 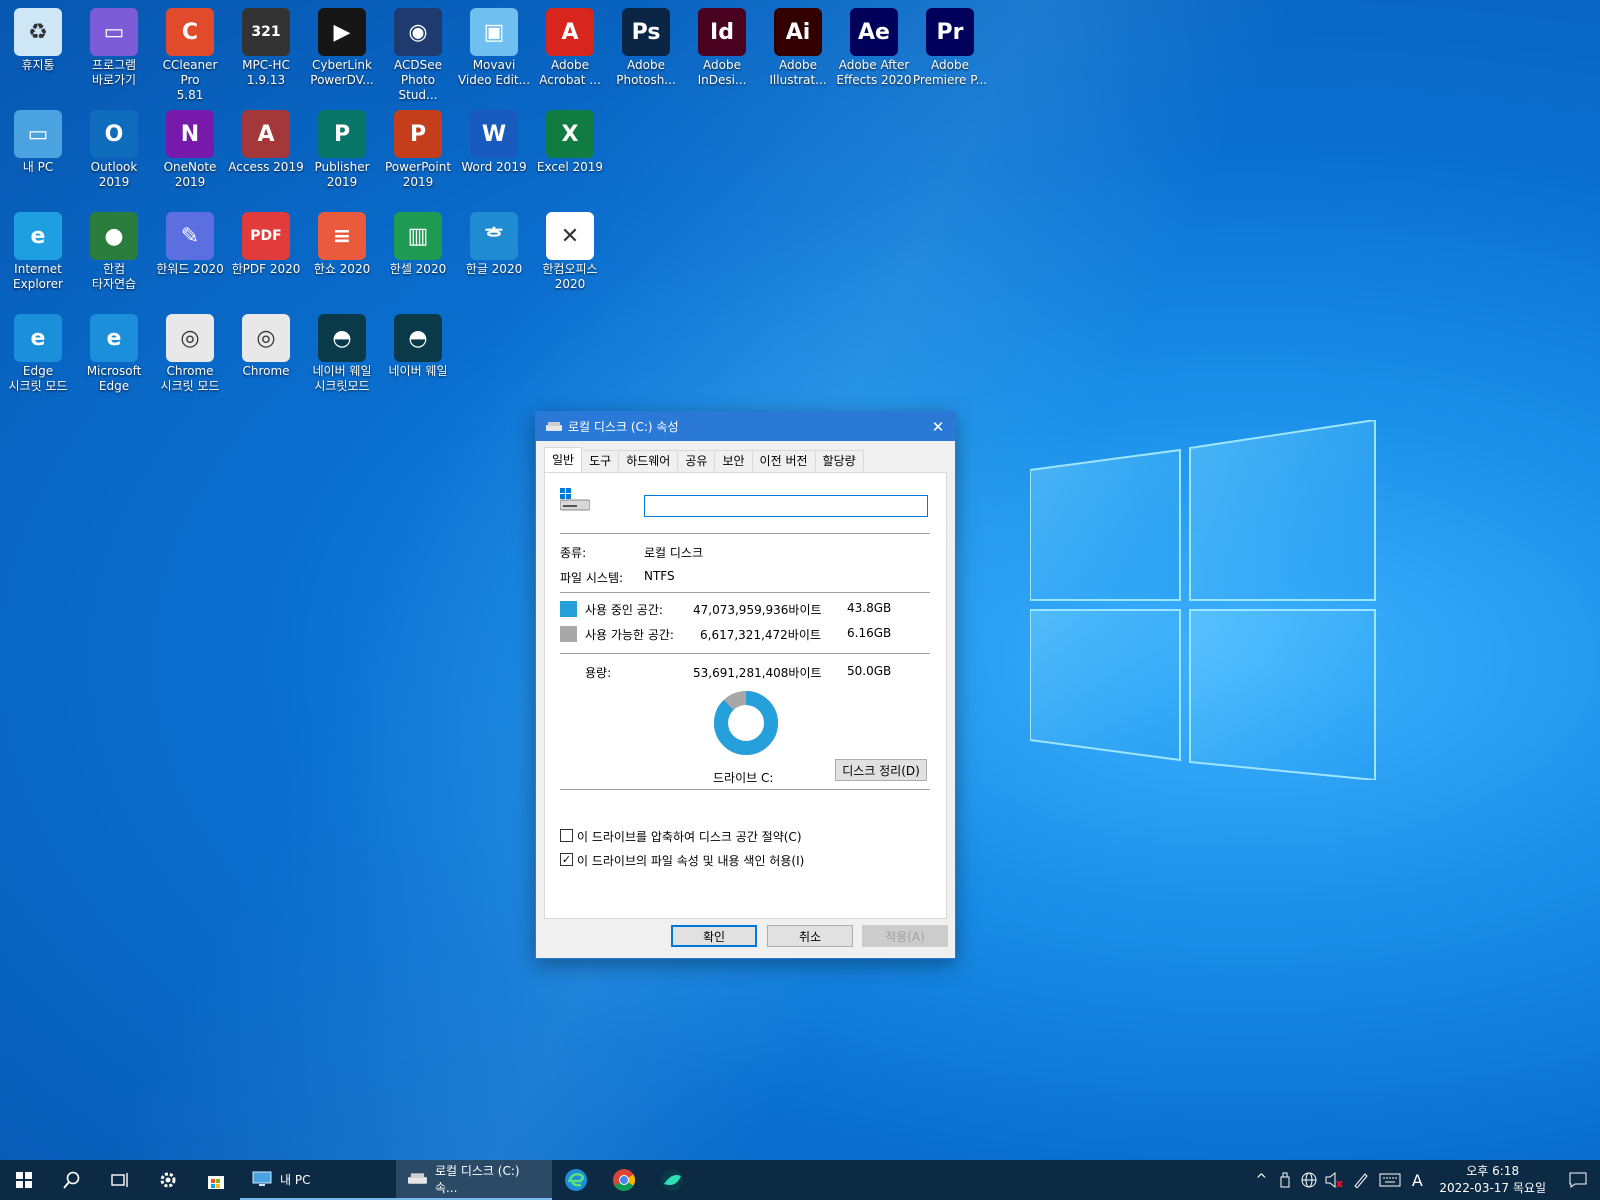 What do you see at coordinates (839, 460) in the screenshot?
I see `tab-6: 할당량` at bounding box center [839, 460].